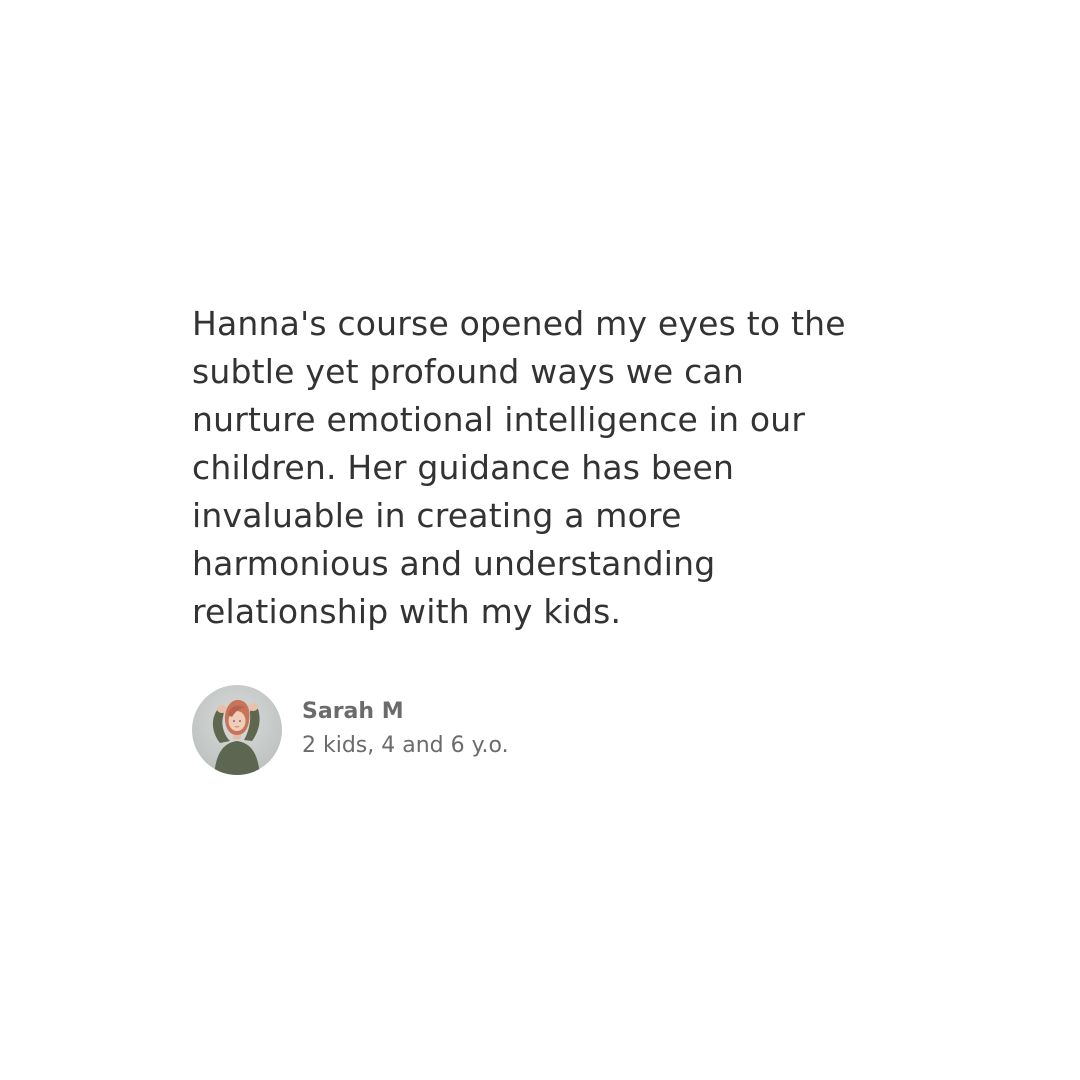 The height and width of the screenshot is (1080, 1080). Describe the element at coordinates (407, 611) in the screenshot. I see `quote-line: relationship with my kids.` at that location.